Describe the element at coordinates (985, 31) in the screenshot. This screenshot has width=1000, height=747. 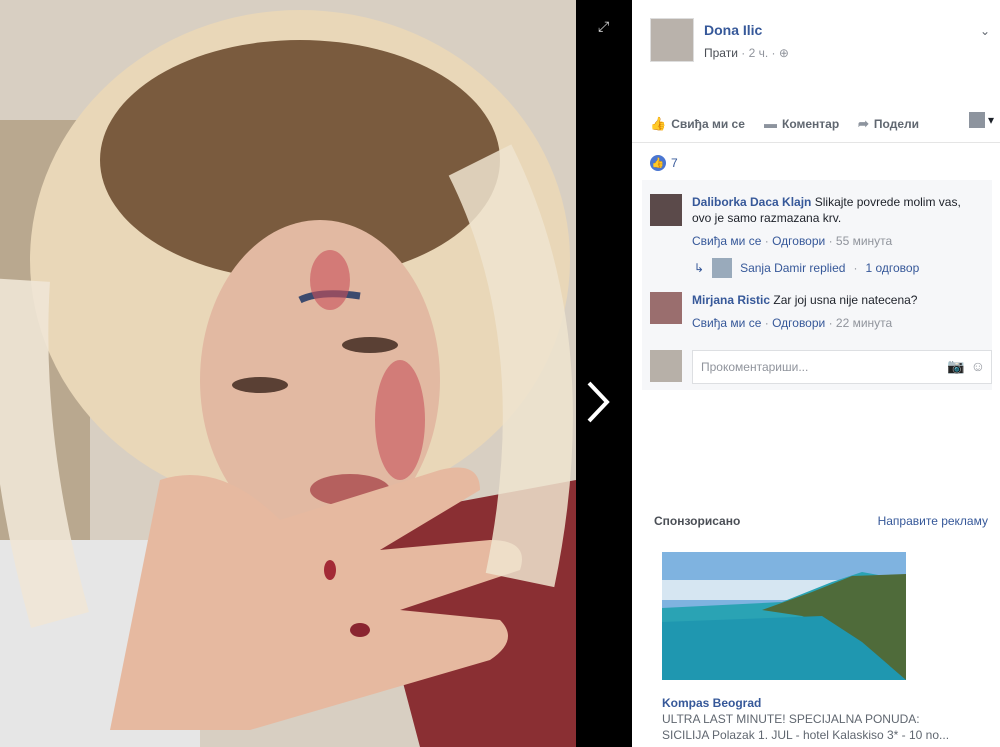
I see `post-options-chevron-icon: ⌄` at that location.